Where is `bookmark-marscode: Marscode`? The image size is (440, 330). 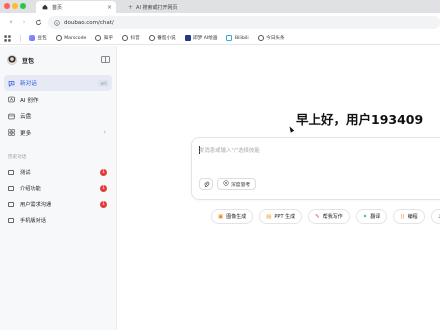 bookmark-marscode: Marscode is located at coordinates (71, 38).